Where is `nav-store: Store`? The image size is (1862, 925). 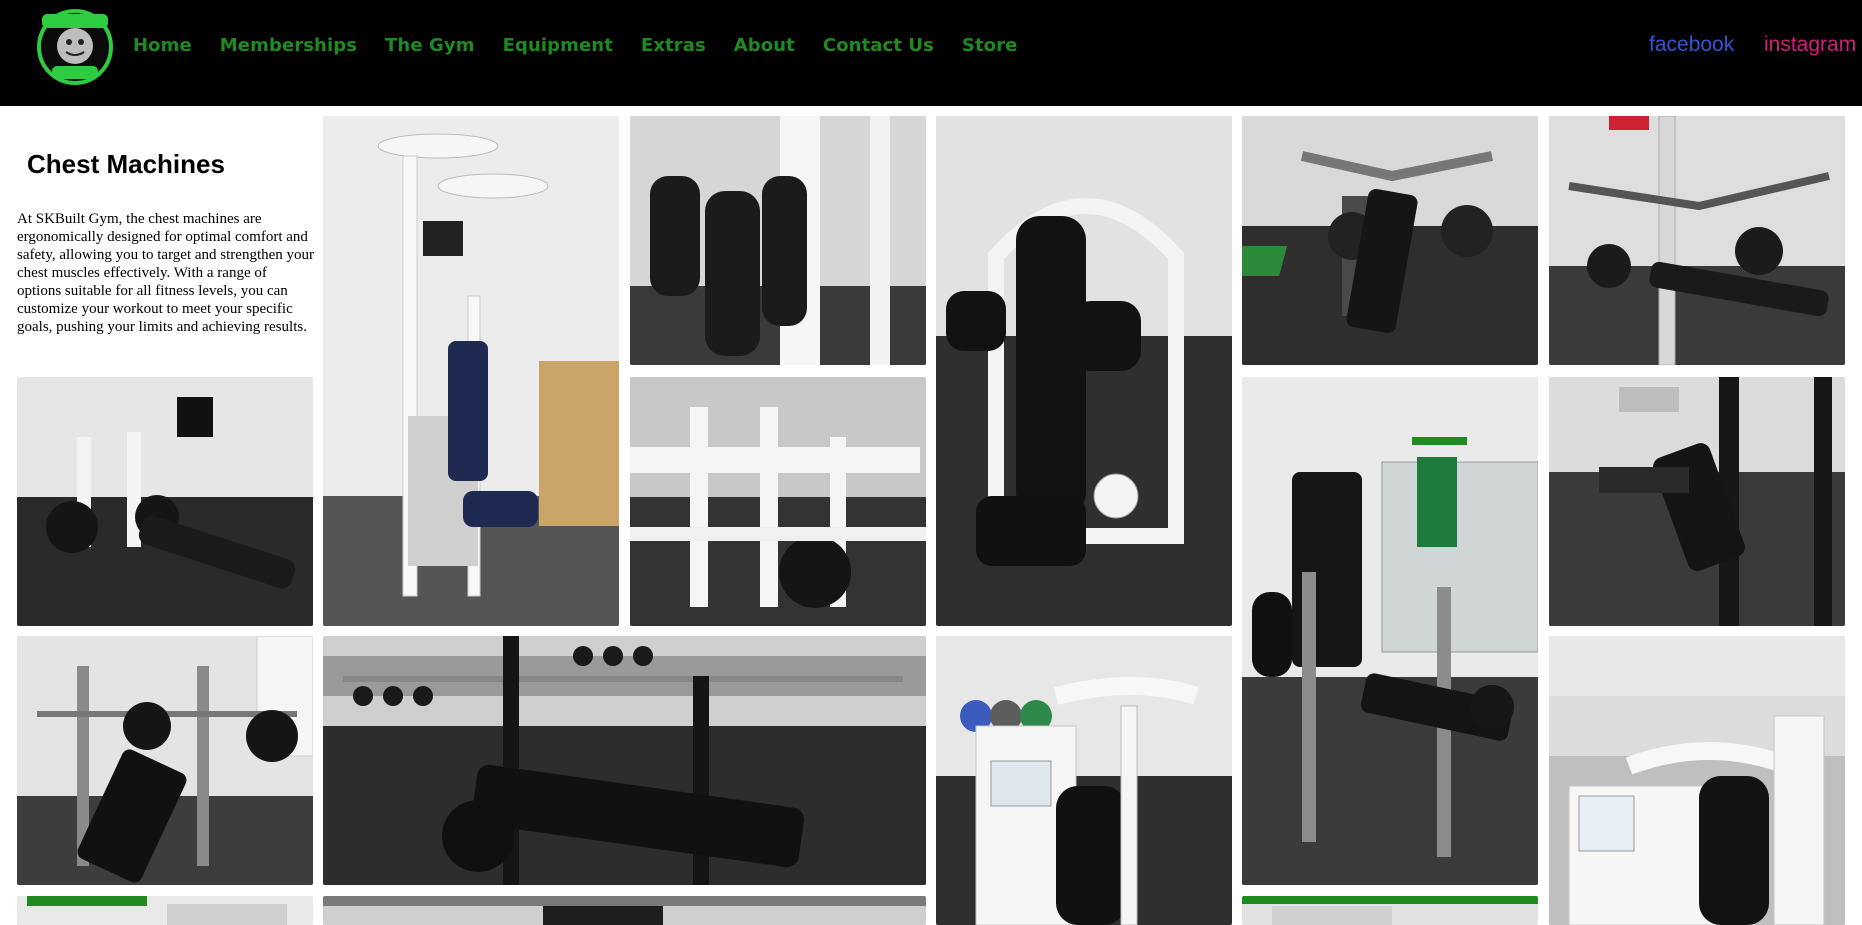 nav-store: Store is located at coordinates (990, 45).